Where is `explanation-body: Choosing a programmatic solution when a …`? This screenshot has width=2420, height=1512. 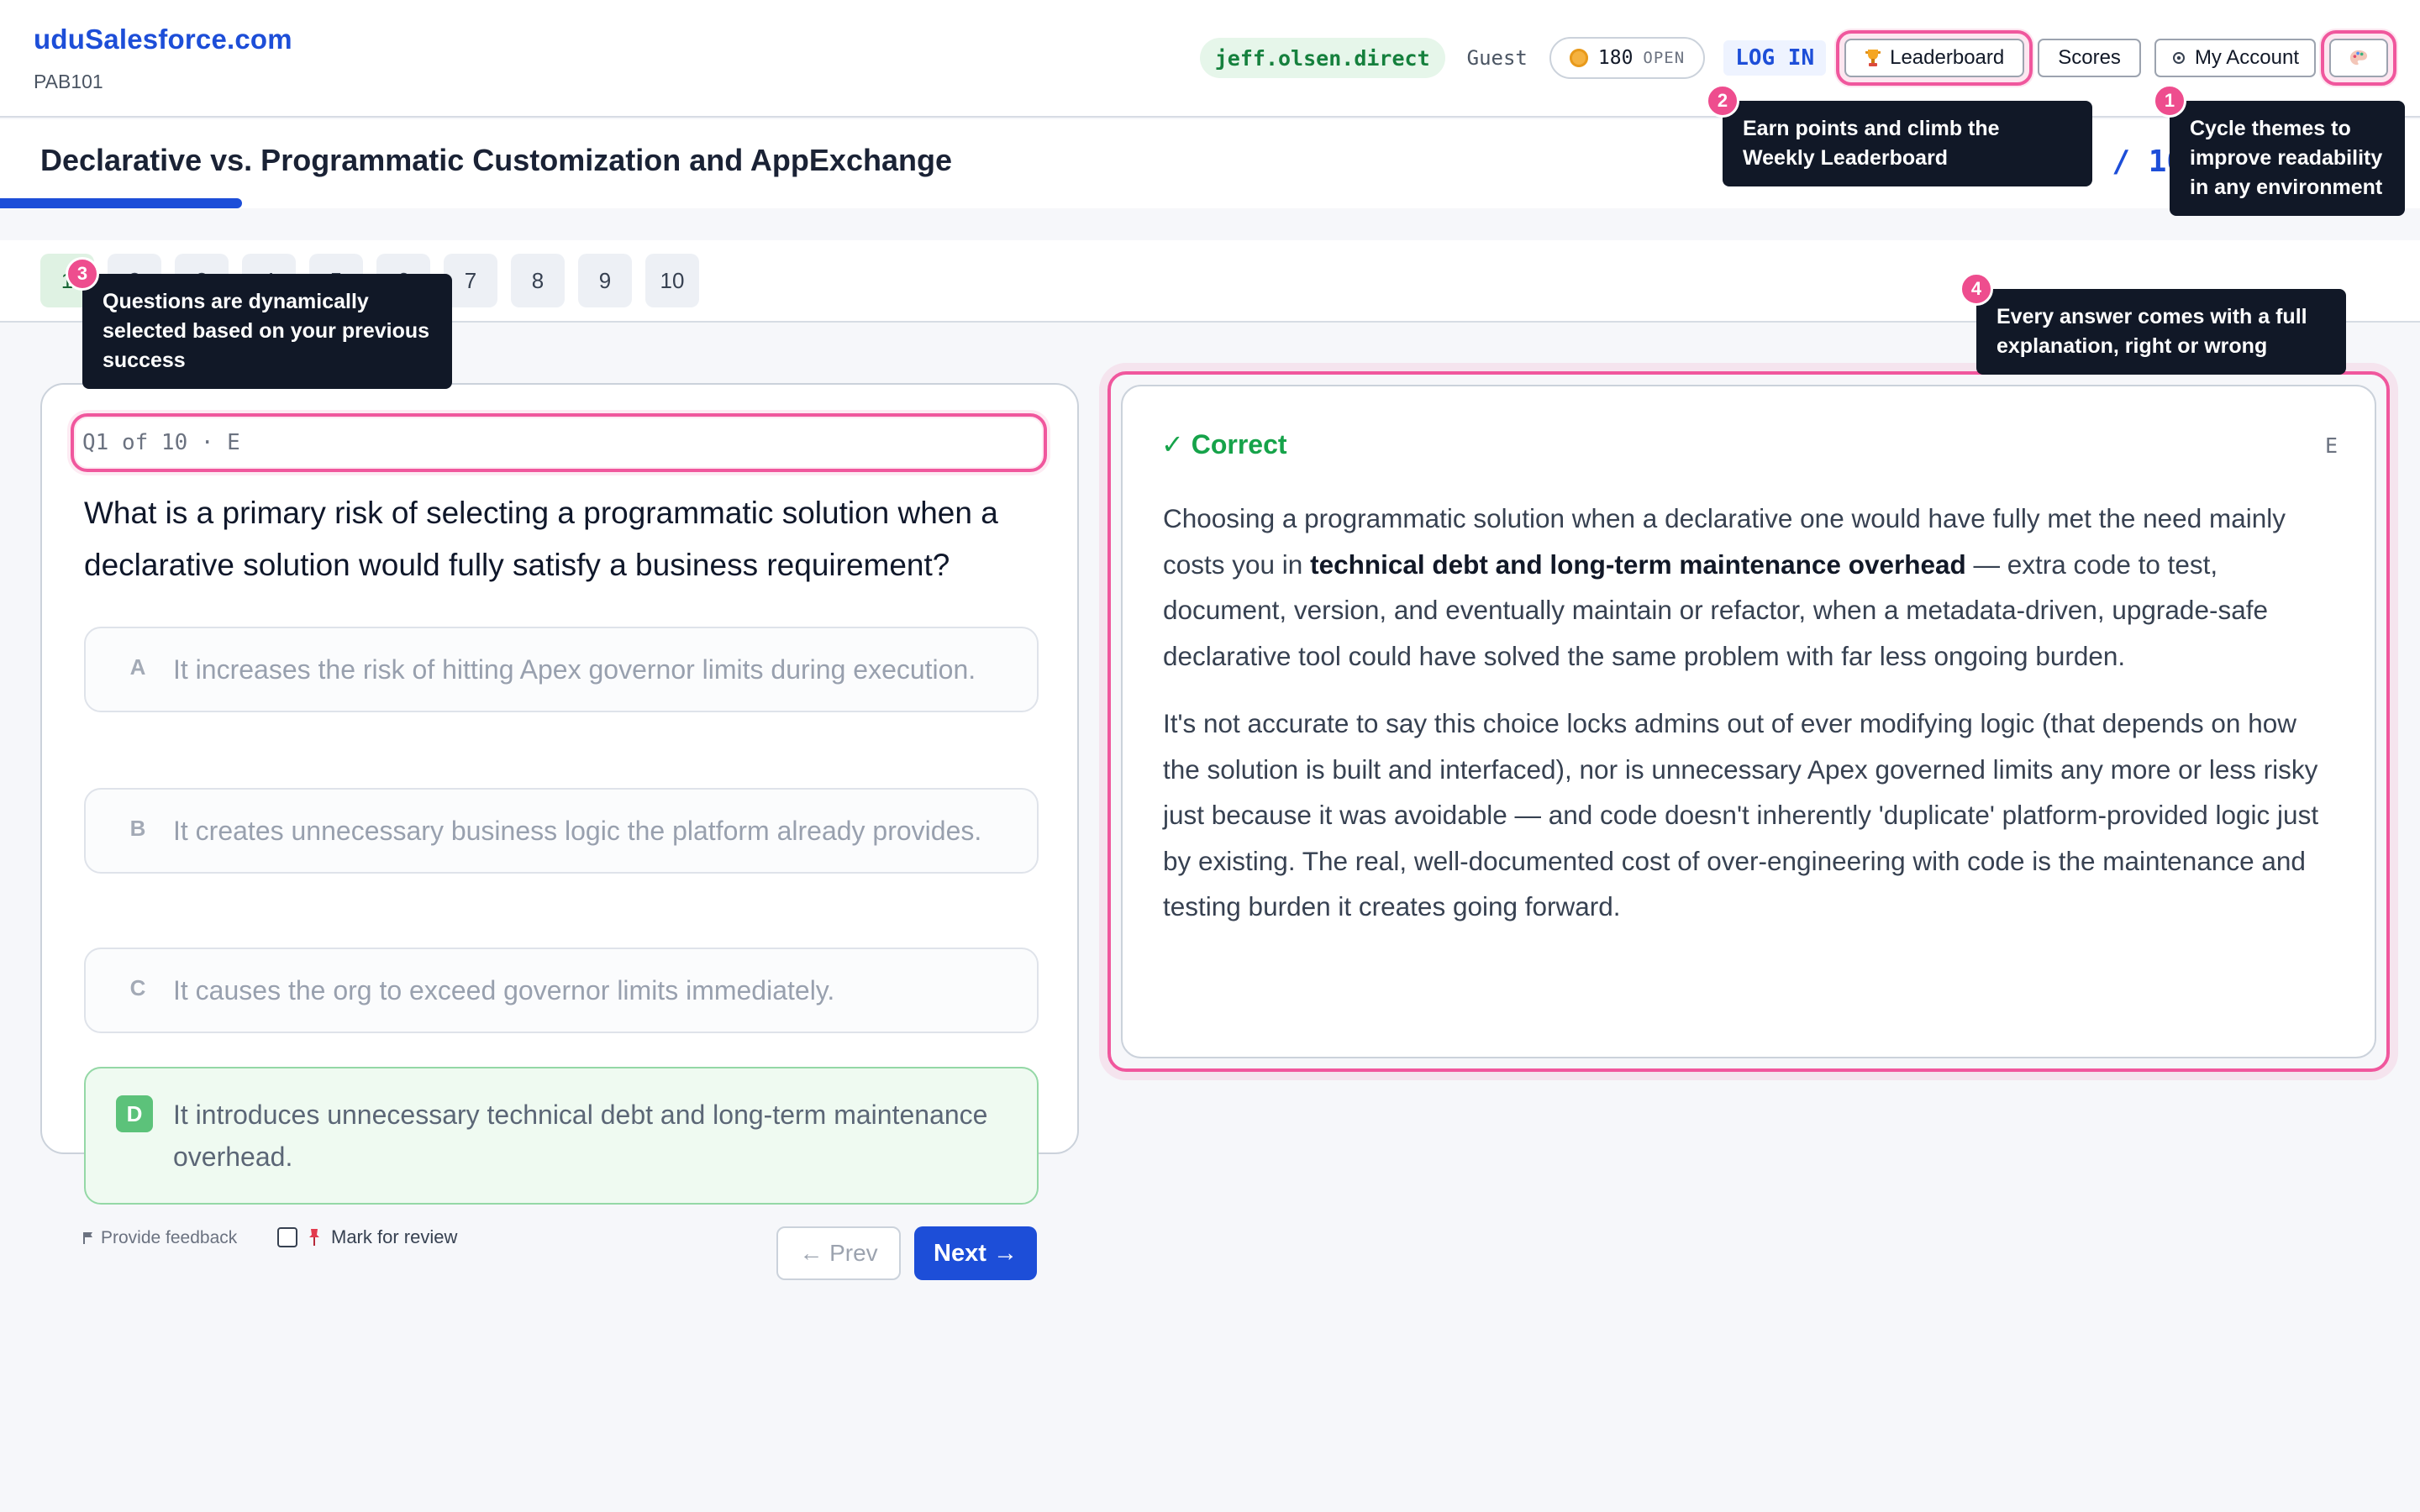 explanation-body: Choosing a programmatic solution when a … is located at coordinates (1751, 724).